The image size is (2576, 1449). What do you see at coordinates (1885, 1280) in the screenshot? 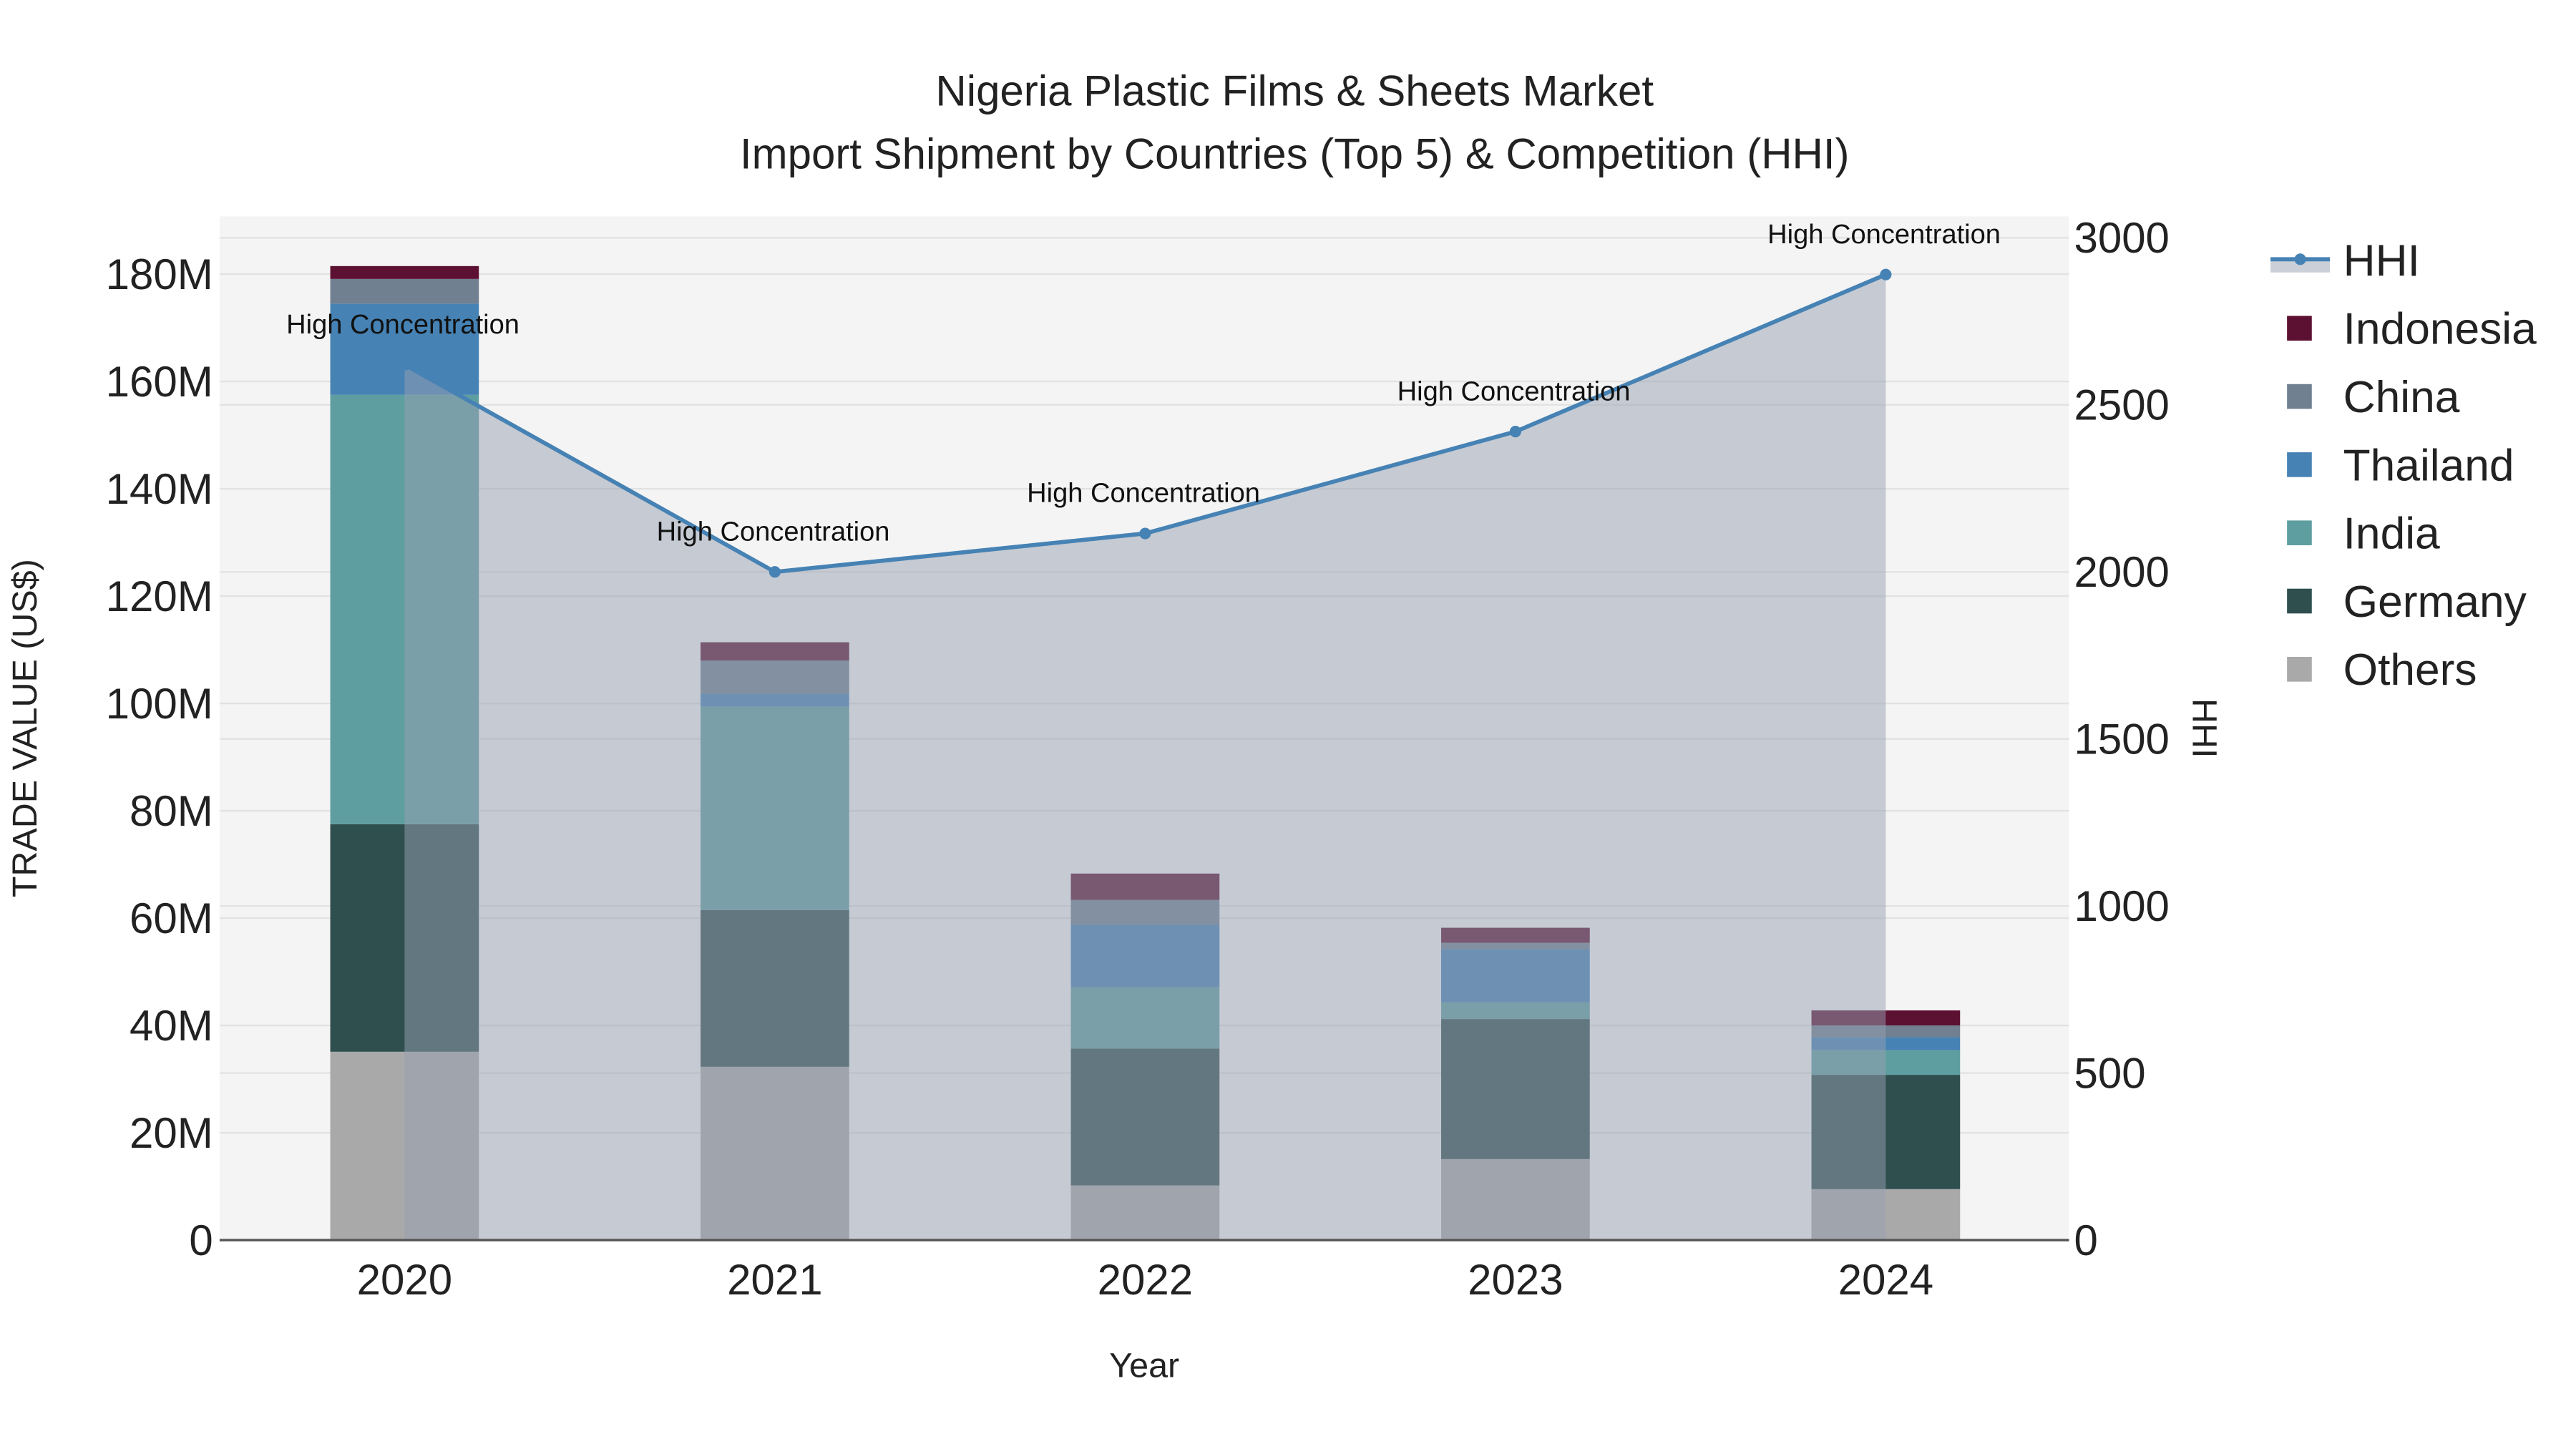
I see `x-tick-label: 2024` at bounding box center [1885, 1280].